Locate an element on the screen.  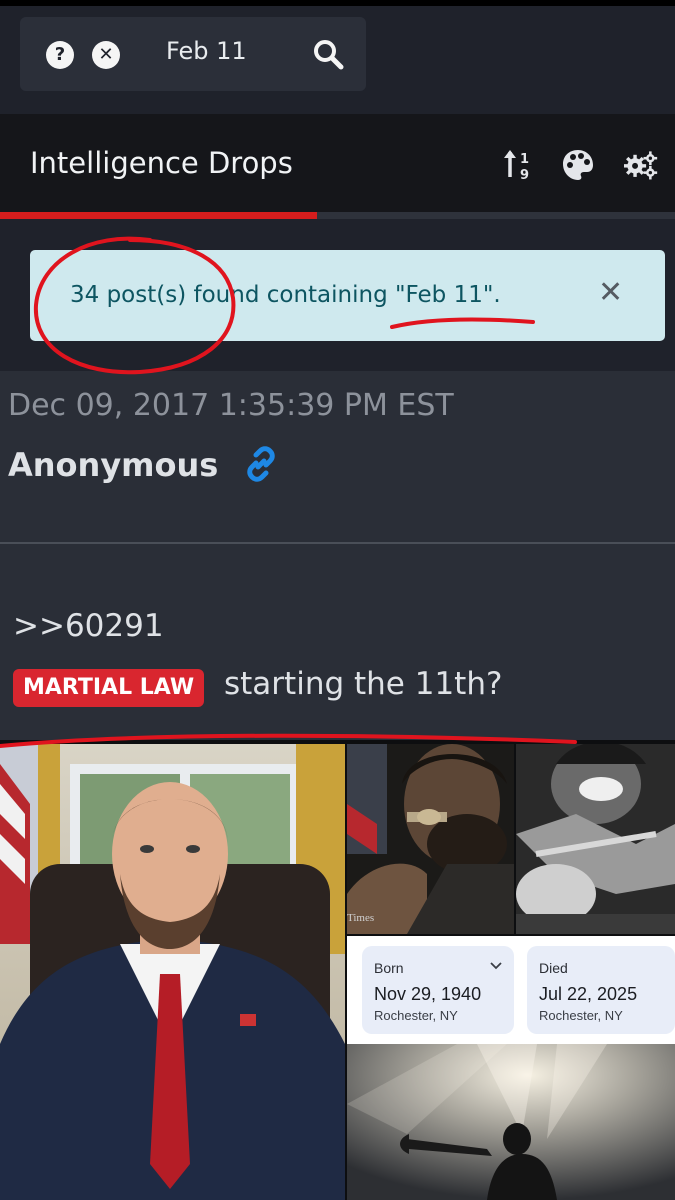
born-label: Born is located at coordinates (389, 968).